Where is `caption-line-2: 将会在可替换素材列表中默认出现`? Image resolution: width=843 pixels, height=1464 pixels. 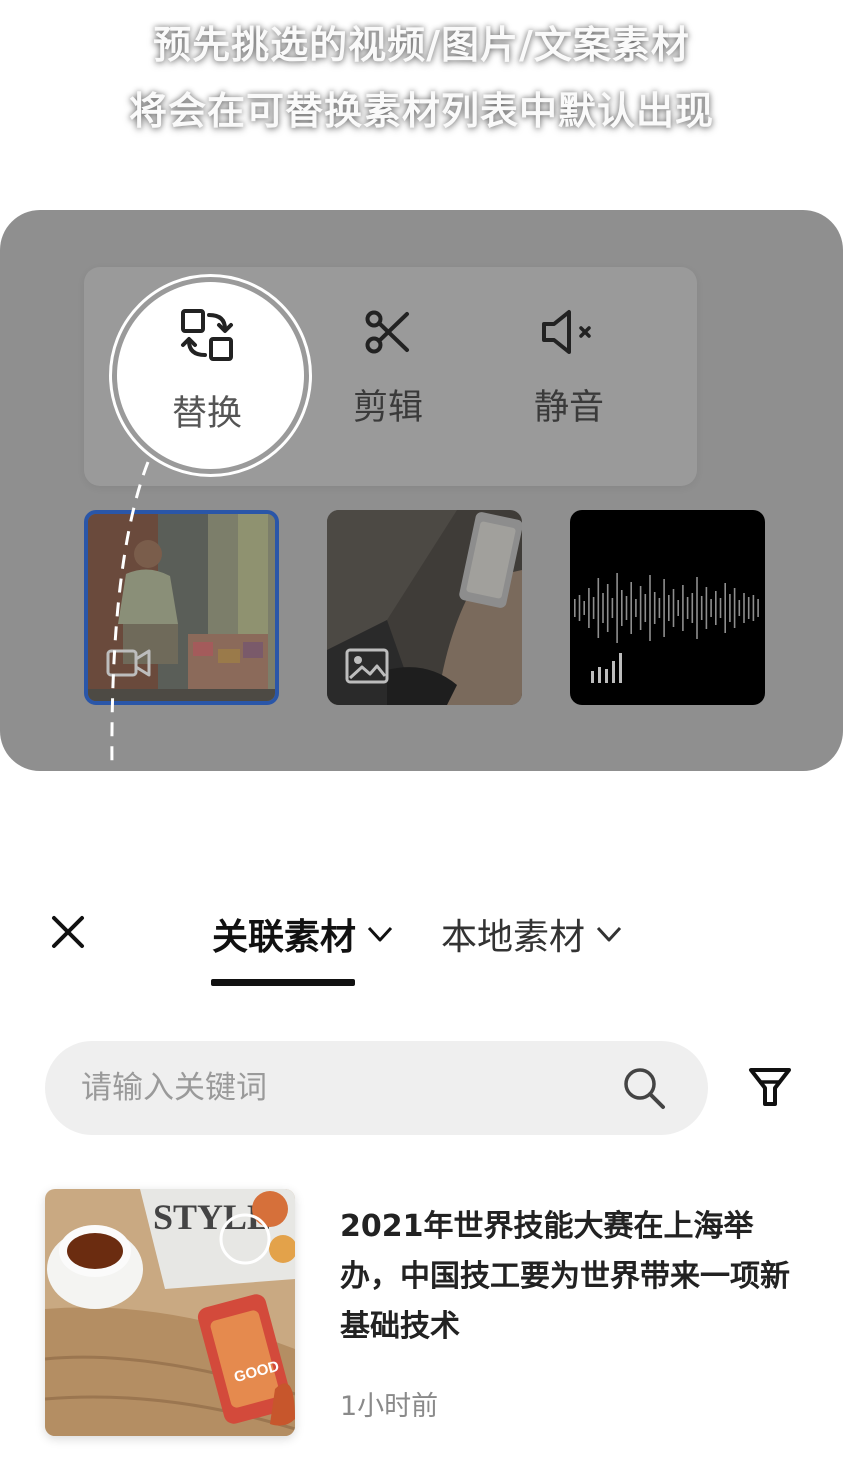
caption-line-2: 将会在可替换素材列表中默认出现 is located at coordinates (421, 111).